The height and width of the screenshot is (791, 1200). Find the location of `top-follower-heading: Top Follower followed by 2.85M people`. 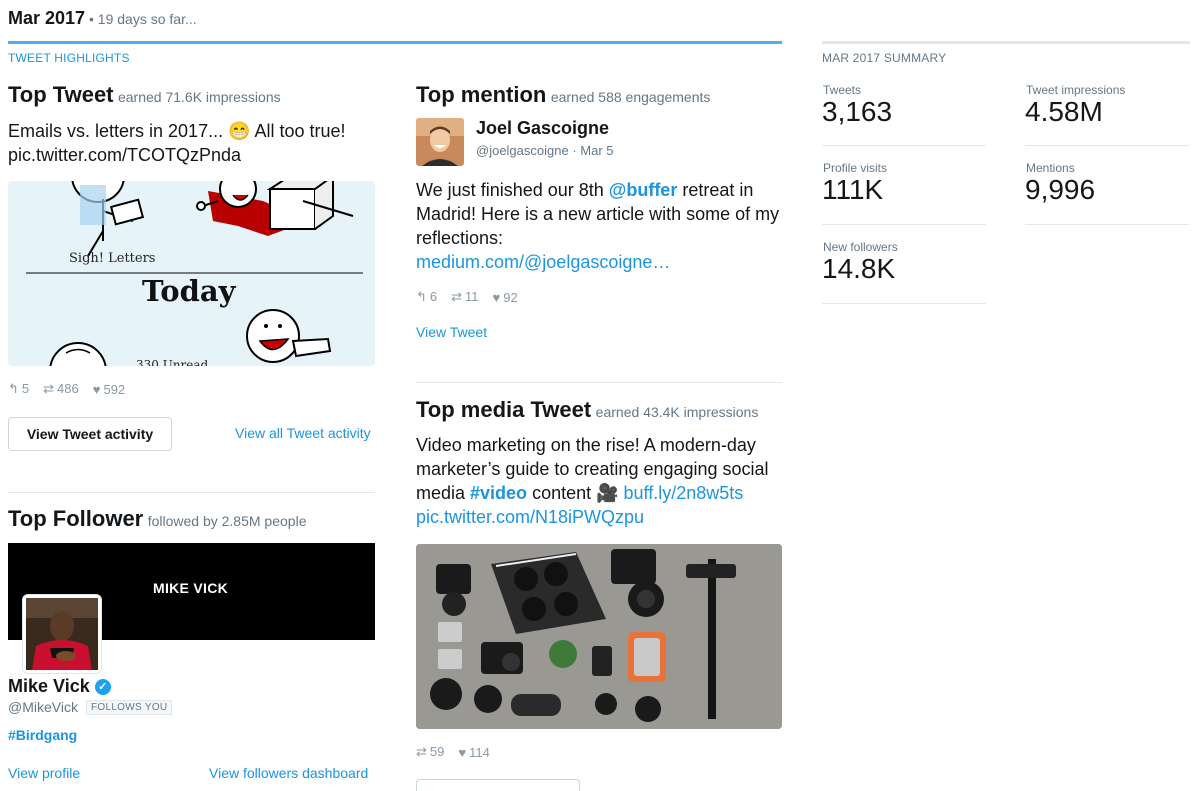

top-follower-heading: Top Follower followed by 2.85M people is located at coordinates (157, 519).